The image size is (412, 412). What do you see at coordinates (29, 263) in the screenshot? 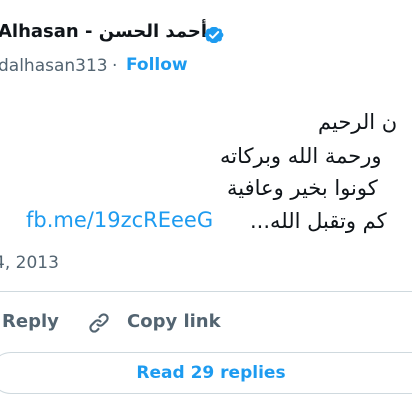
I see `tweet-date: 4, 2013` at bounding box center [29, 263].